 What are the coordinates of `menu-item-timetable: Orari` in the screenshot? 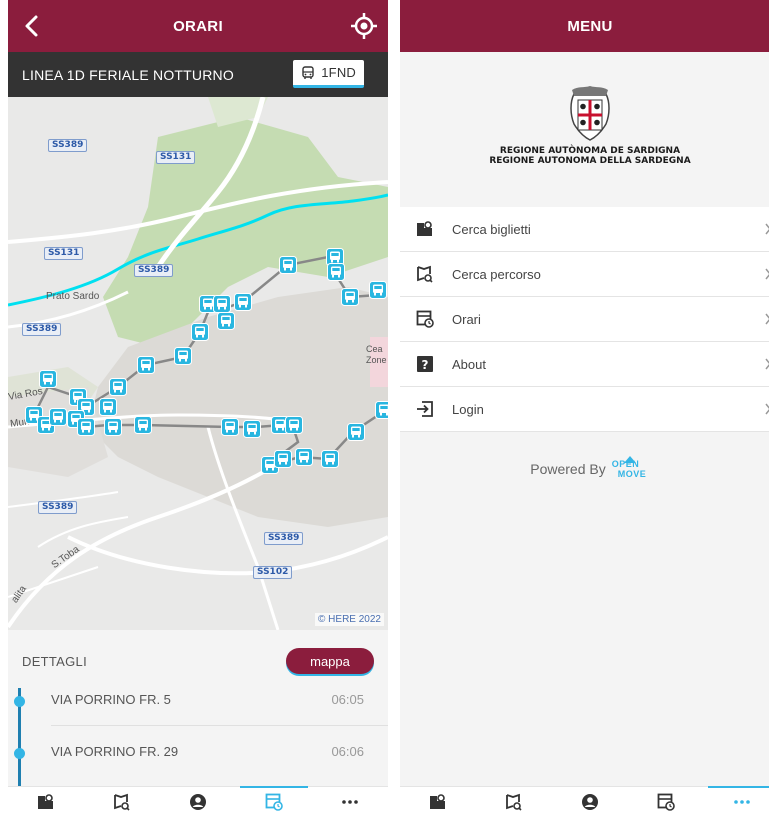 It's located at (584, 319).